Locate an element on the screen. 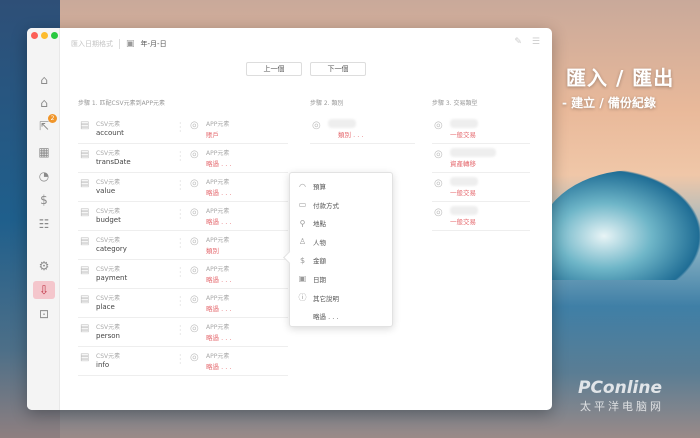  mapping-row: ▤ CSV元素 info · · · ◎ APP元素 略過 . . . is located at coordinates (183, 361).